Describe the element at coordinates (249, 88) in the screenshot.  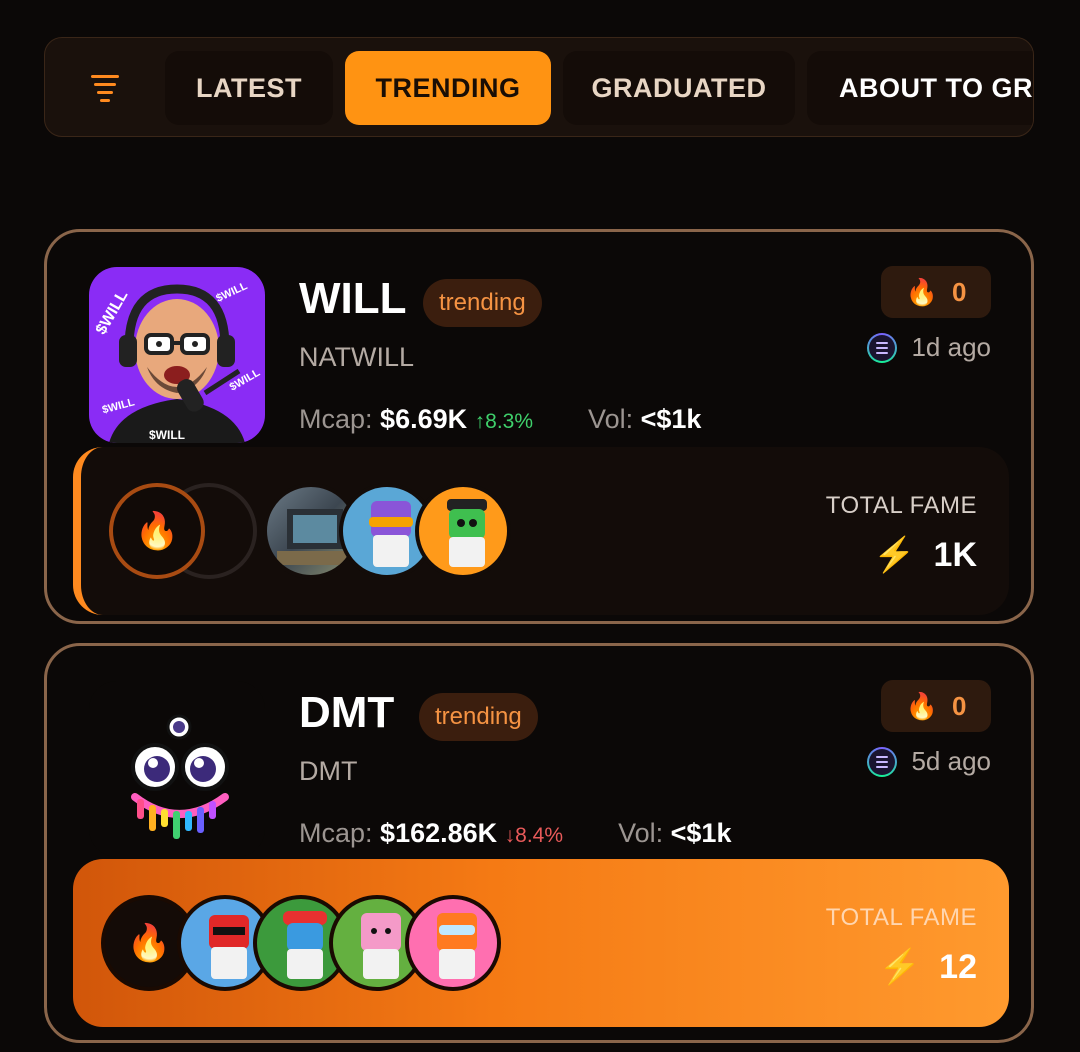
I see `tab-latest: LATEST` at that location.